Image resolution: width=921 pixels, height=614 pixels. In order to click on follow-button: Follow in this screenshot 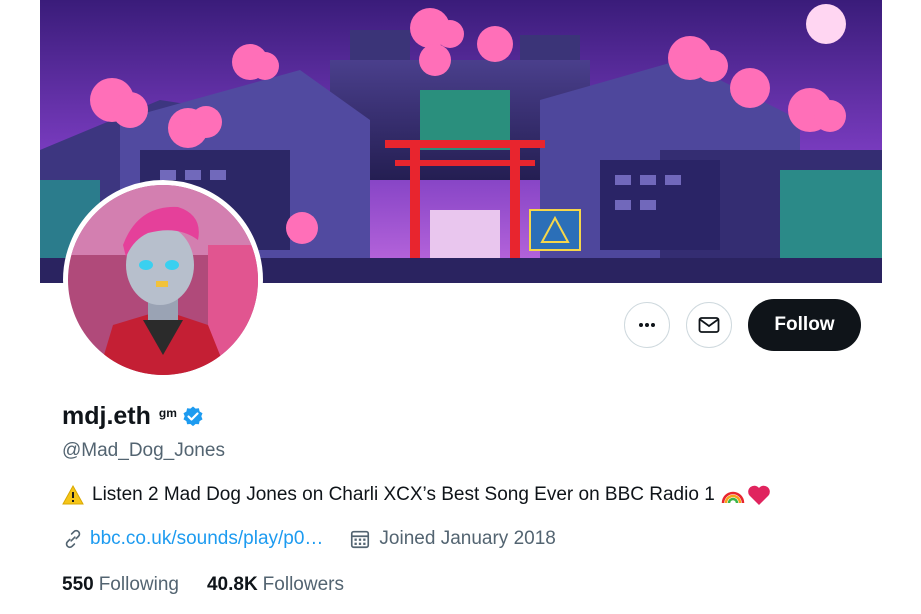, I will do `click(804, 325)`.